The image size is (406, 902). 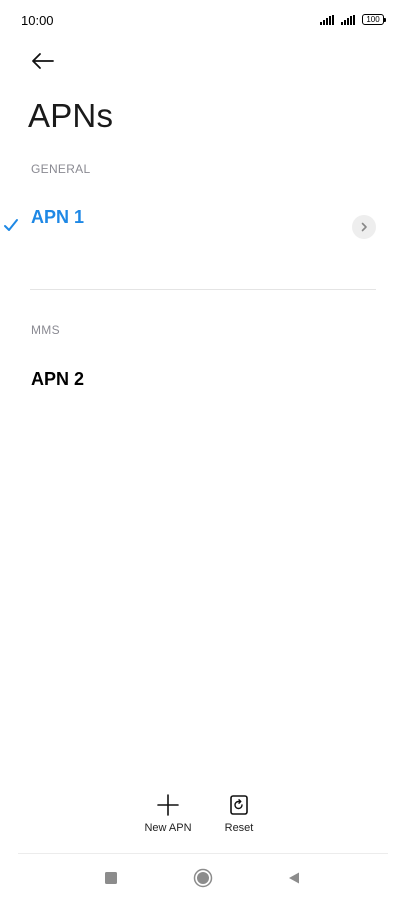 I want to click on triangle-back-icon, so click(x=294, y=878).